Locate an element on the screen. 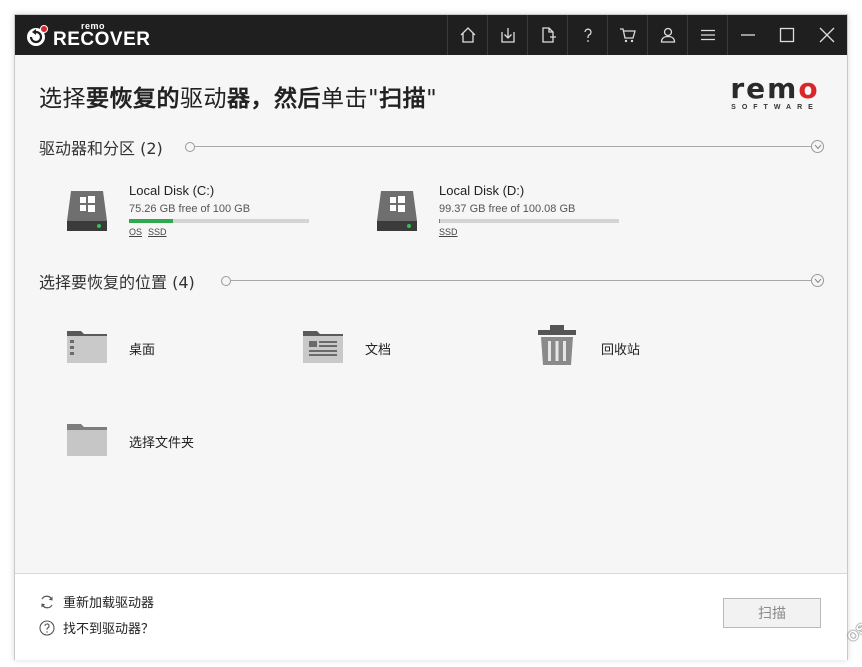 The image size is (862, 667). brand-word-accent: o is located at coordinates (809, 88).